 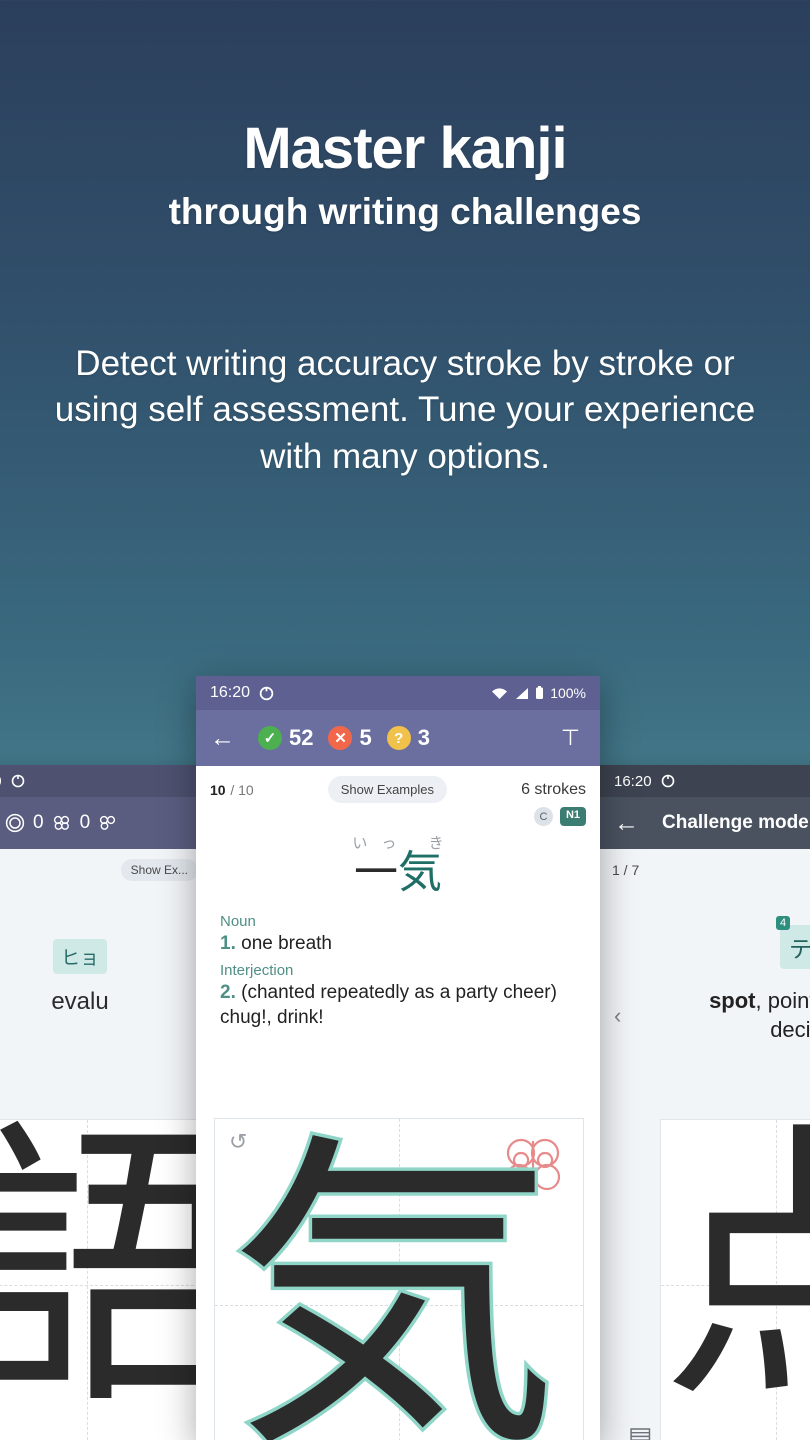 I want to click on left-status-bar: 16:20, so click(x=105, y=781).